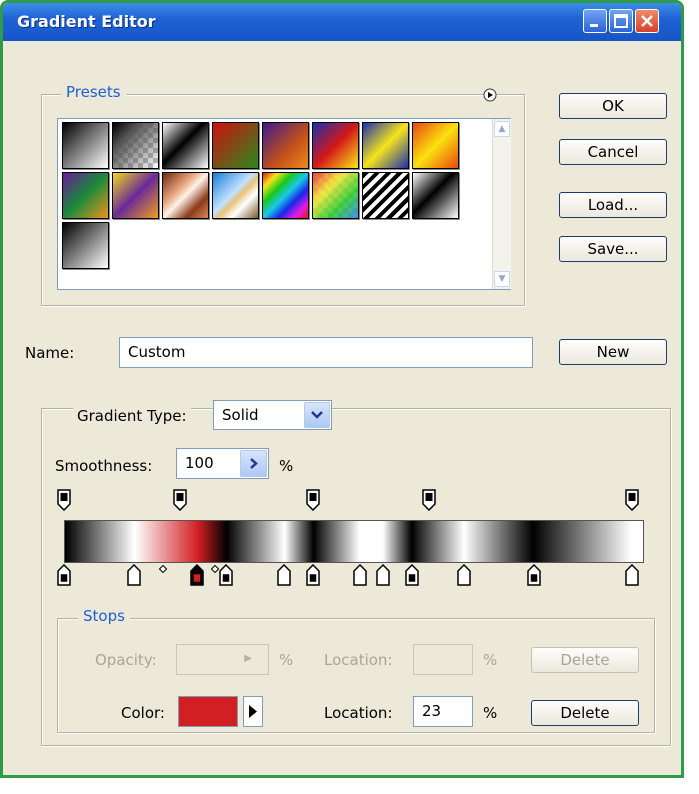 This screenshot has height=794, width=699. I want to click on circle-arrow-icon, so click(490, 95).